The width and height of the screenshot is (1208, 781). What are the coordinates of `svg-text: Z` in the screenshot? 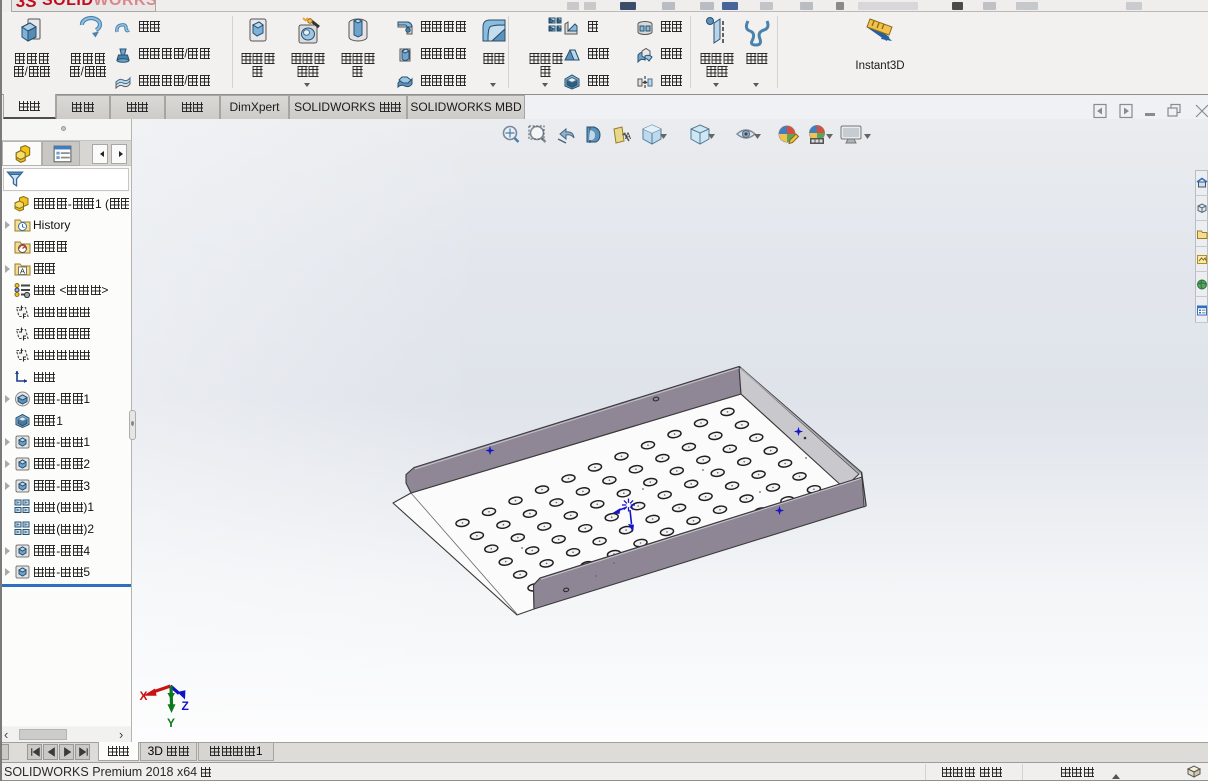 It's located at (185, 706).